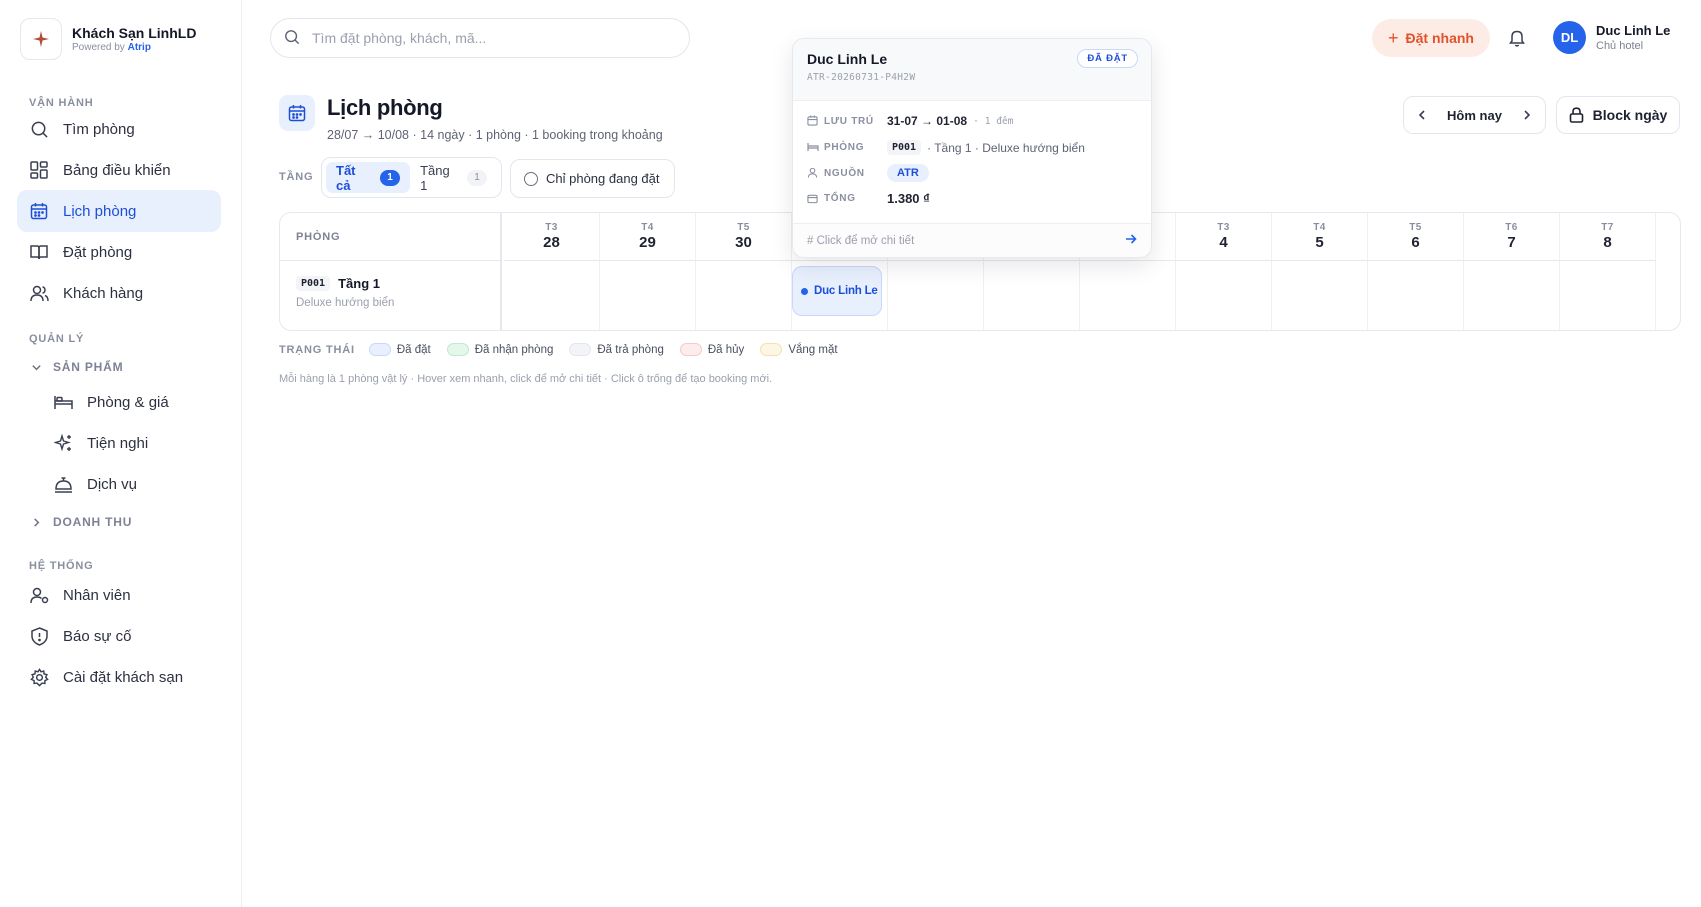 The image size is (1701, 907). I want to click on sidebar-item-label: Nhân viên, so click(97, 595).